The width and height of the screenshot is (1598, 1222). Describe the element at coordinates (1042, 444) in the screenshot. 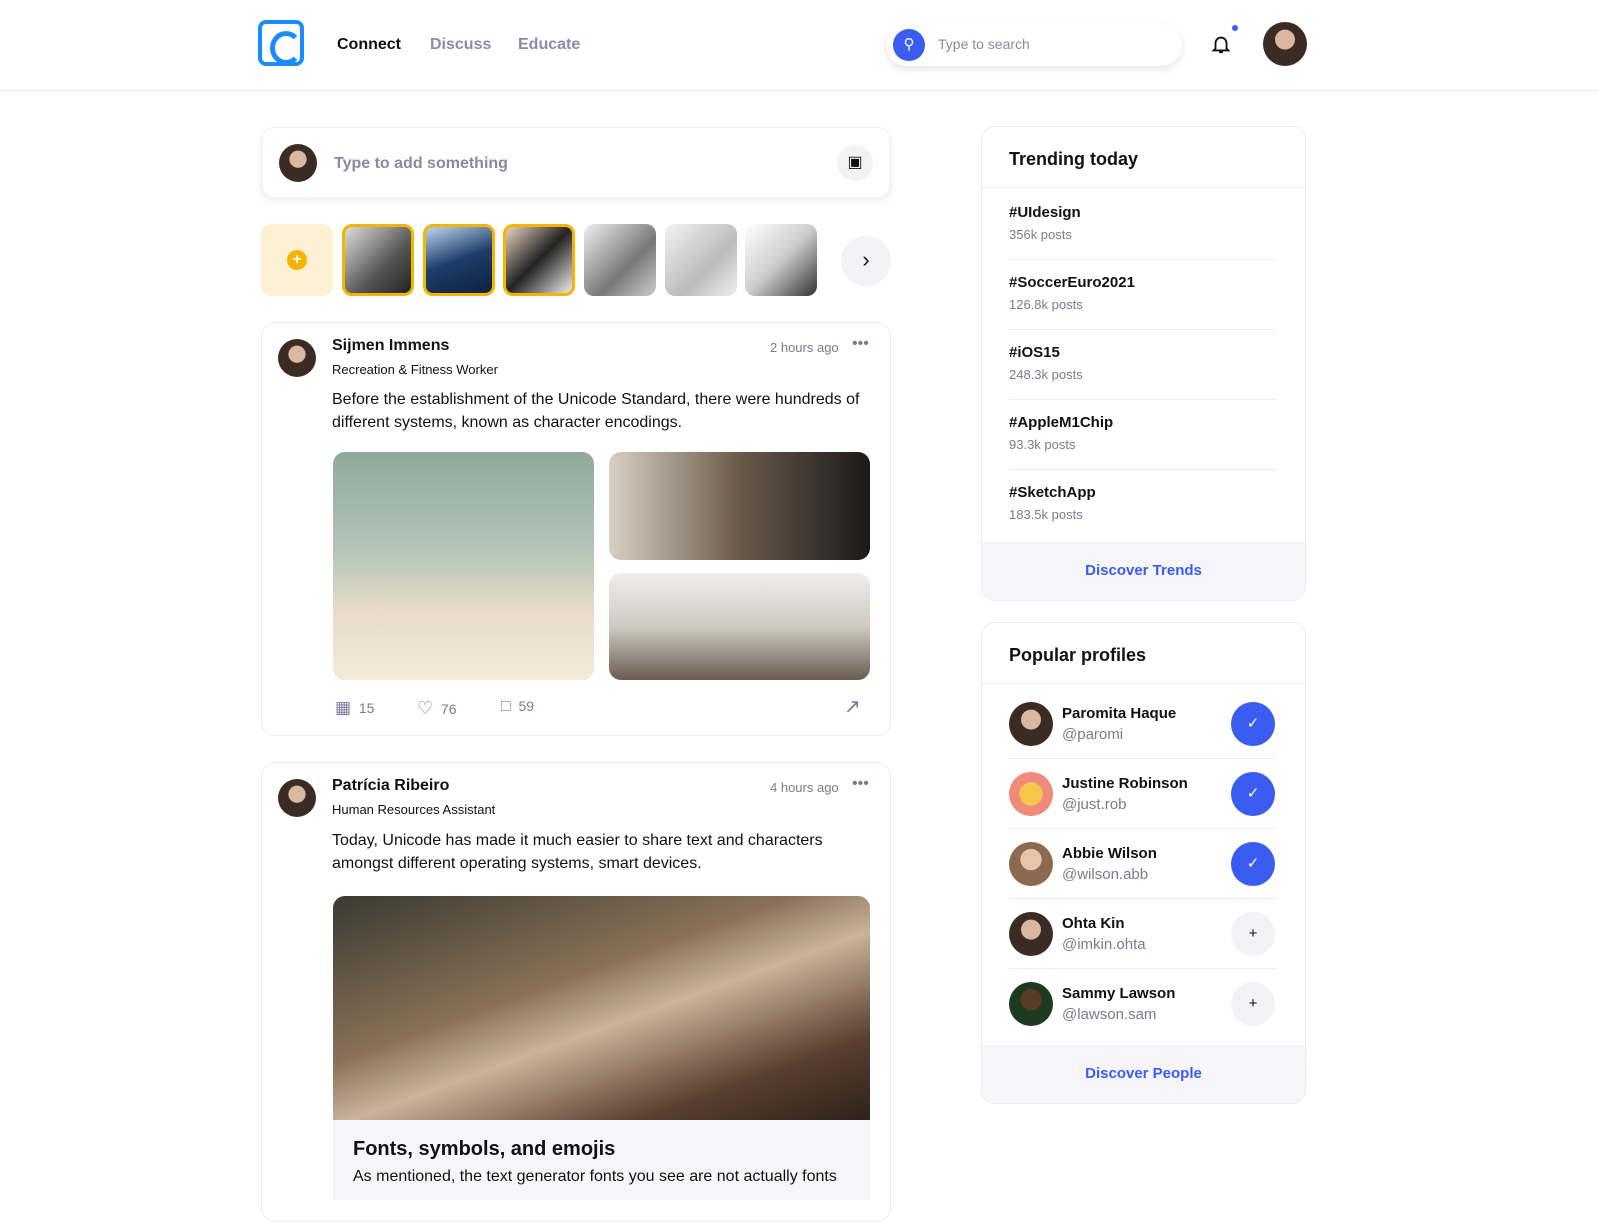

I see `trend-count: 93.3k posts` at that location.